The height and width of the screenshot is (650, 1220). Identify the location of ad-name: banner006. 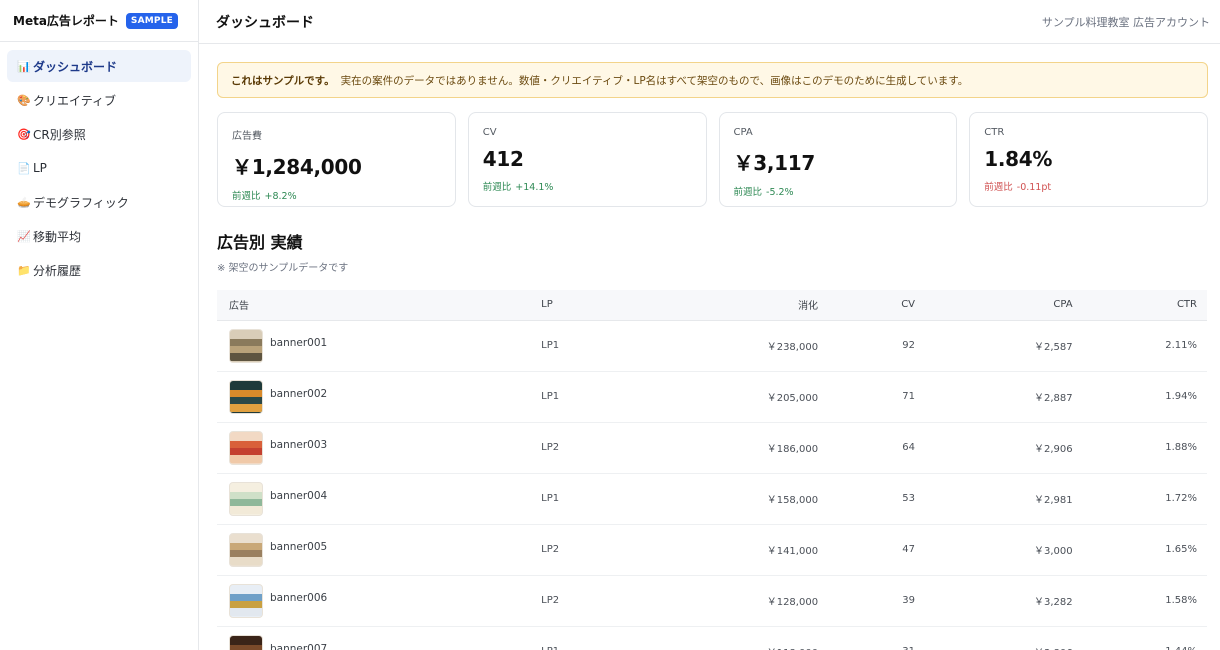
(298, 598).